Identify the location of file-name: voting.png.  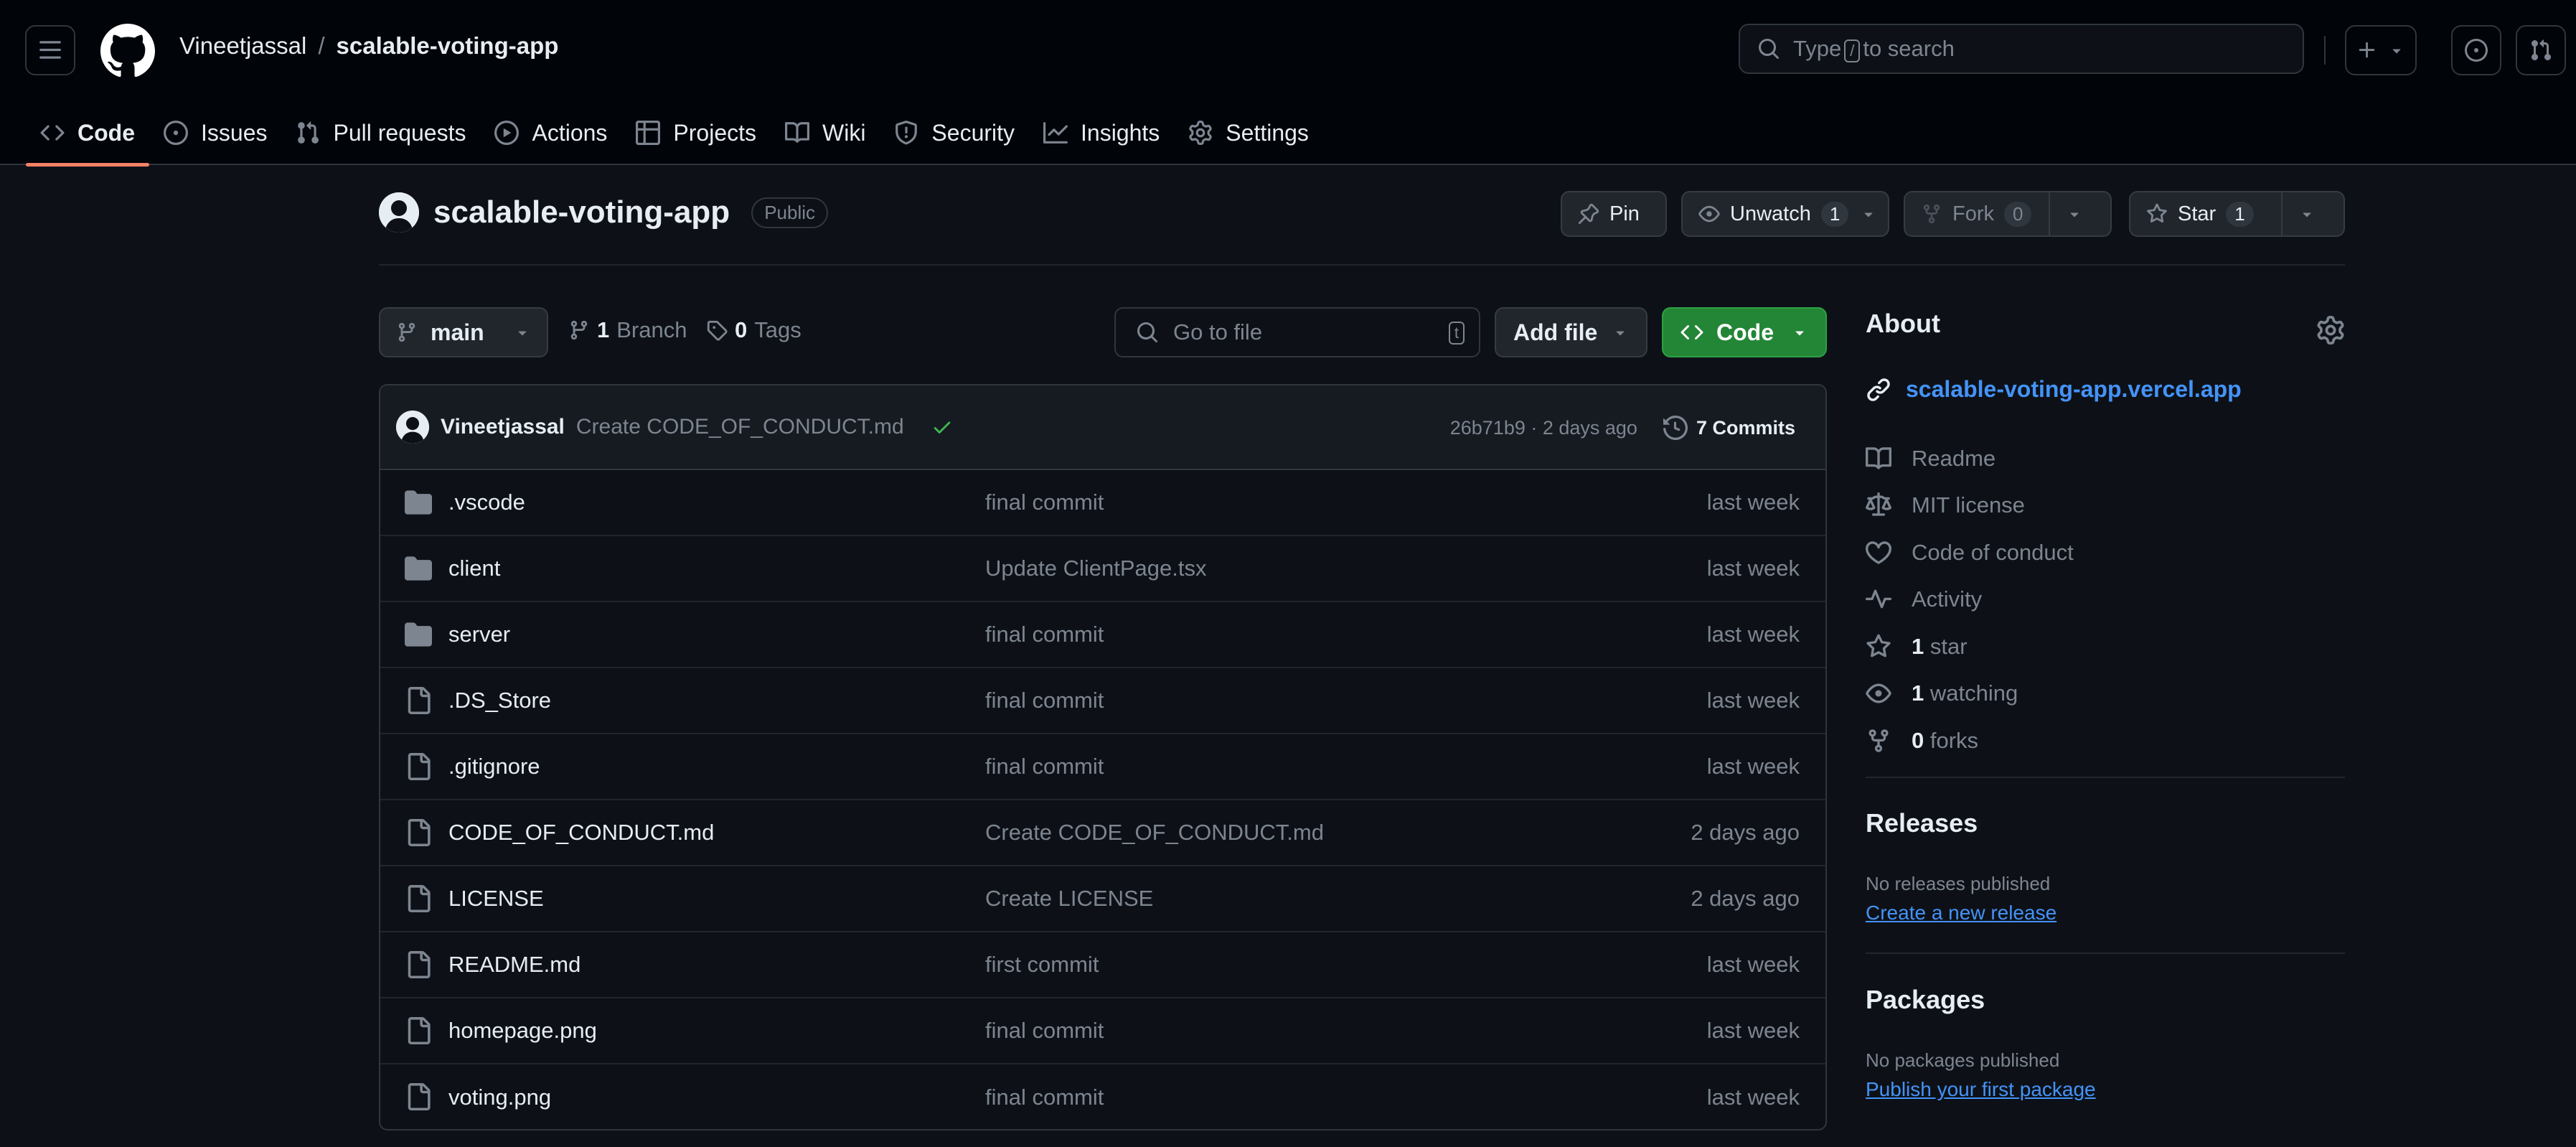
(499, 1098).